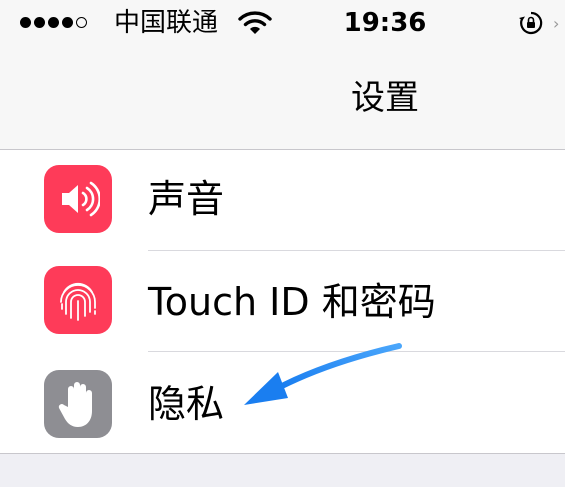  I want to click on clock-time: 19:36, so click(385, 23).